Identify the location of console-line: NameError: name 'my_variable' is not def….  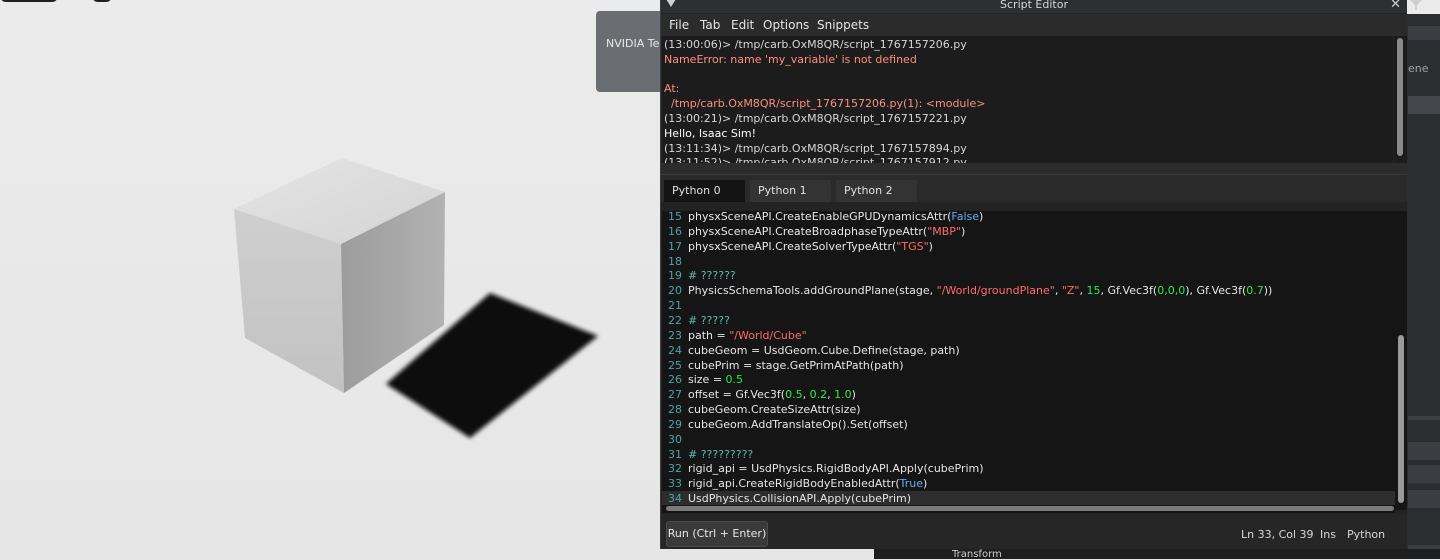
(790, 59).